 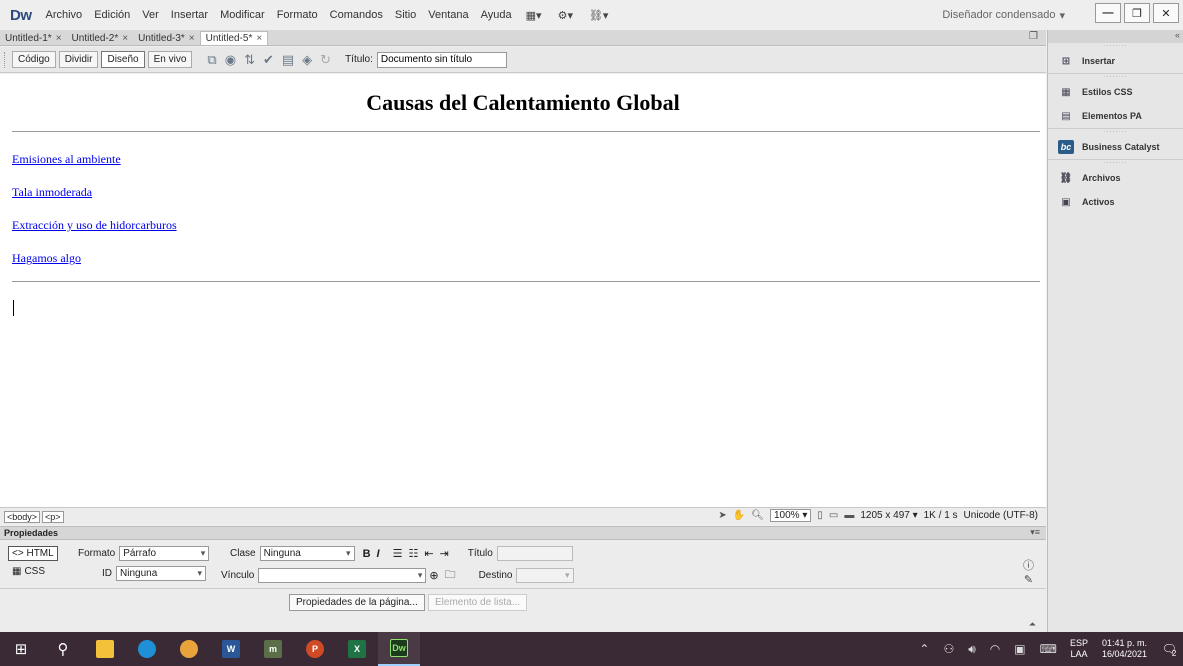 What do you see at coordinates (1028, 580) in the screenshot?
I see `quick-tag-editor-icon: ✎` at bounding box center [1028, 580].